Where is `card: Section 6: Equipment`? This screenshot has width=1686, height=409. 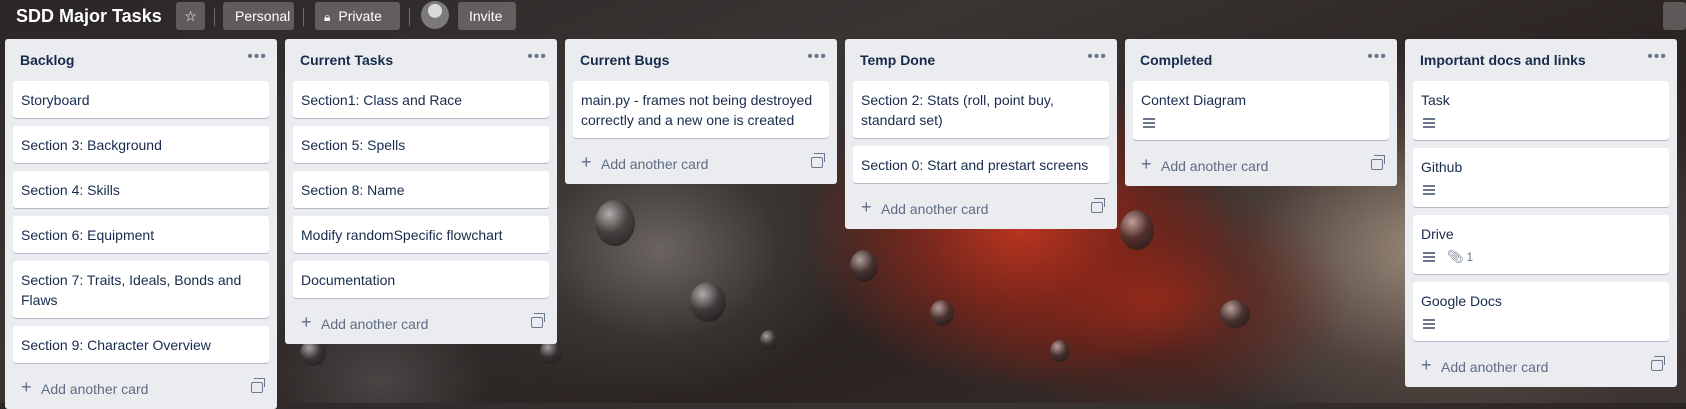
card: Section 6: Equipment is located at coordinates (141, 234).